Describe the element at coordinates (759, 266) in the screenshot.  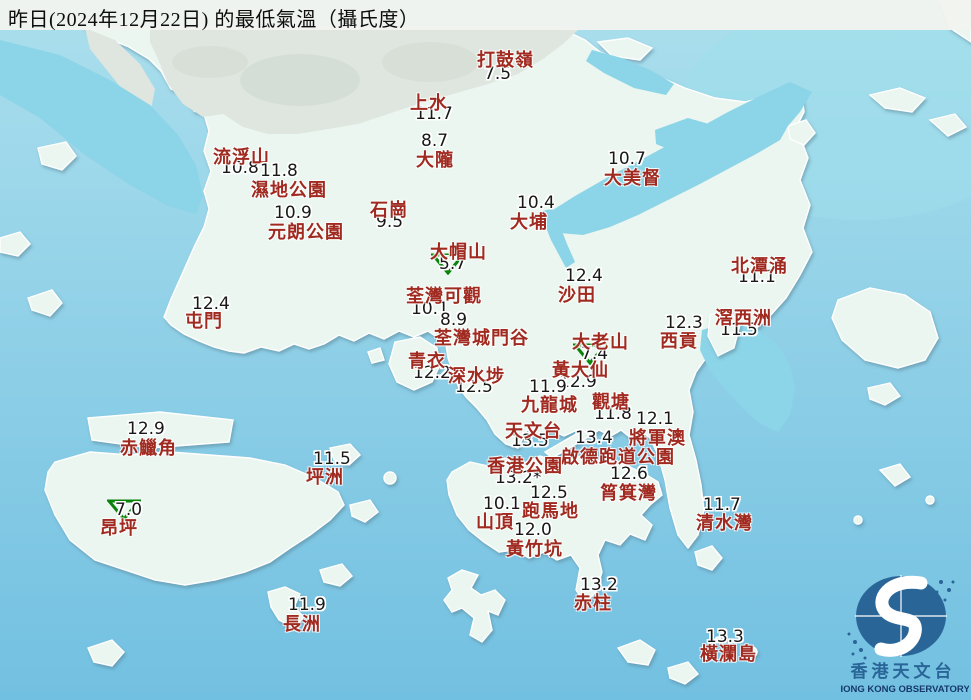
I see `station-name: 北潭涌` at that location.